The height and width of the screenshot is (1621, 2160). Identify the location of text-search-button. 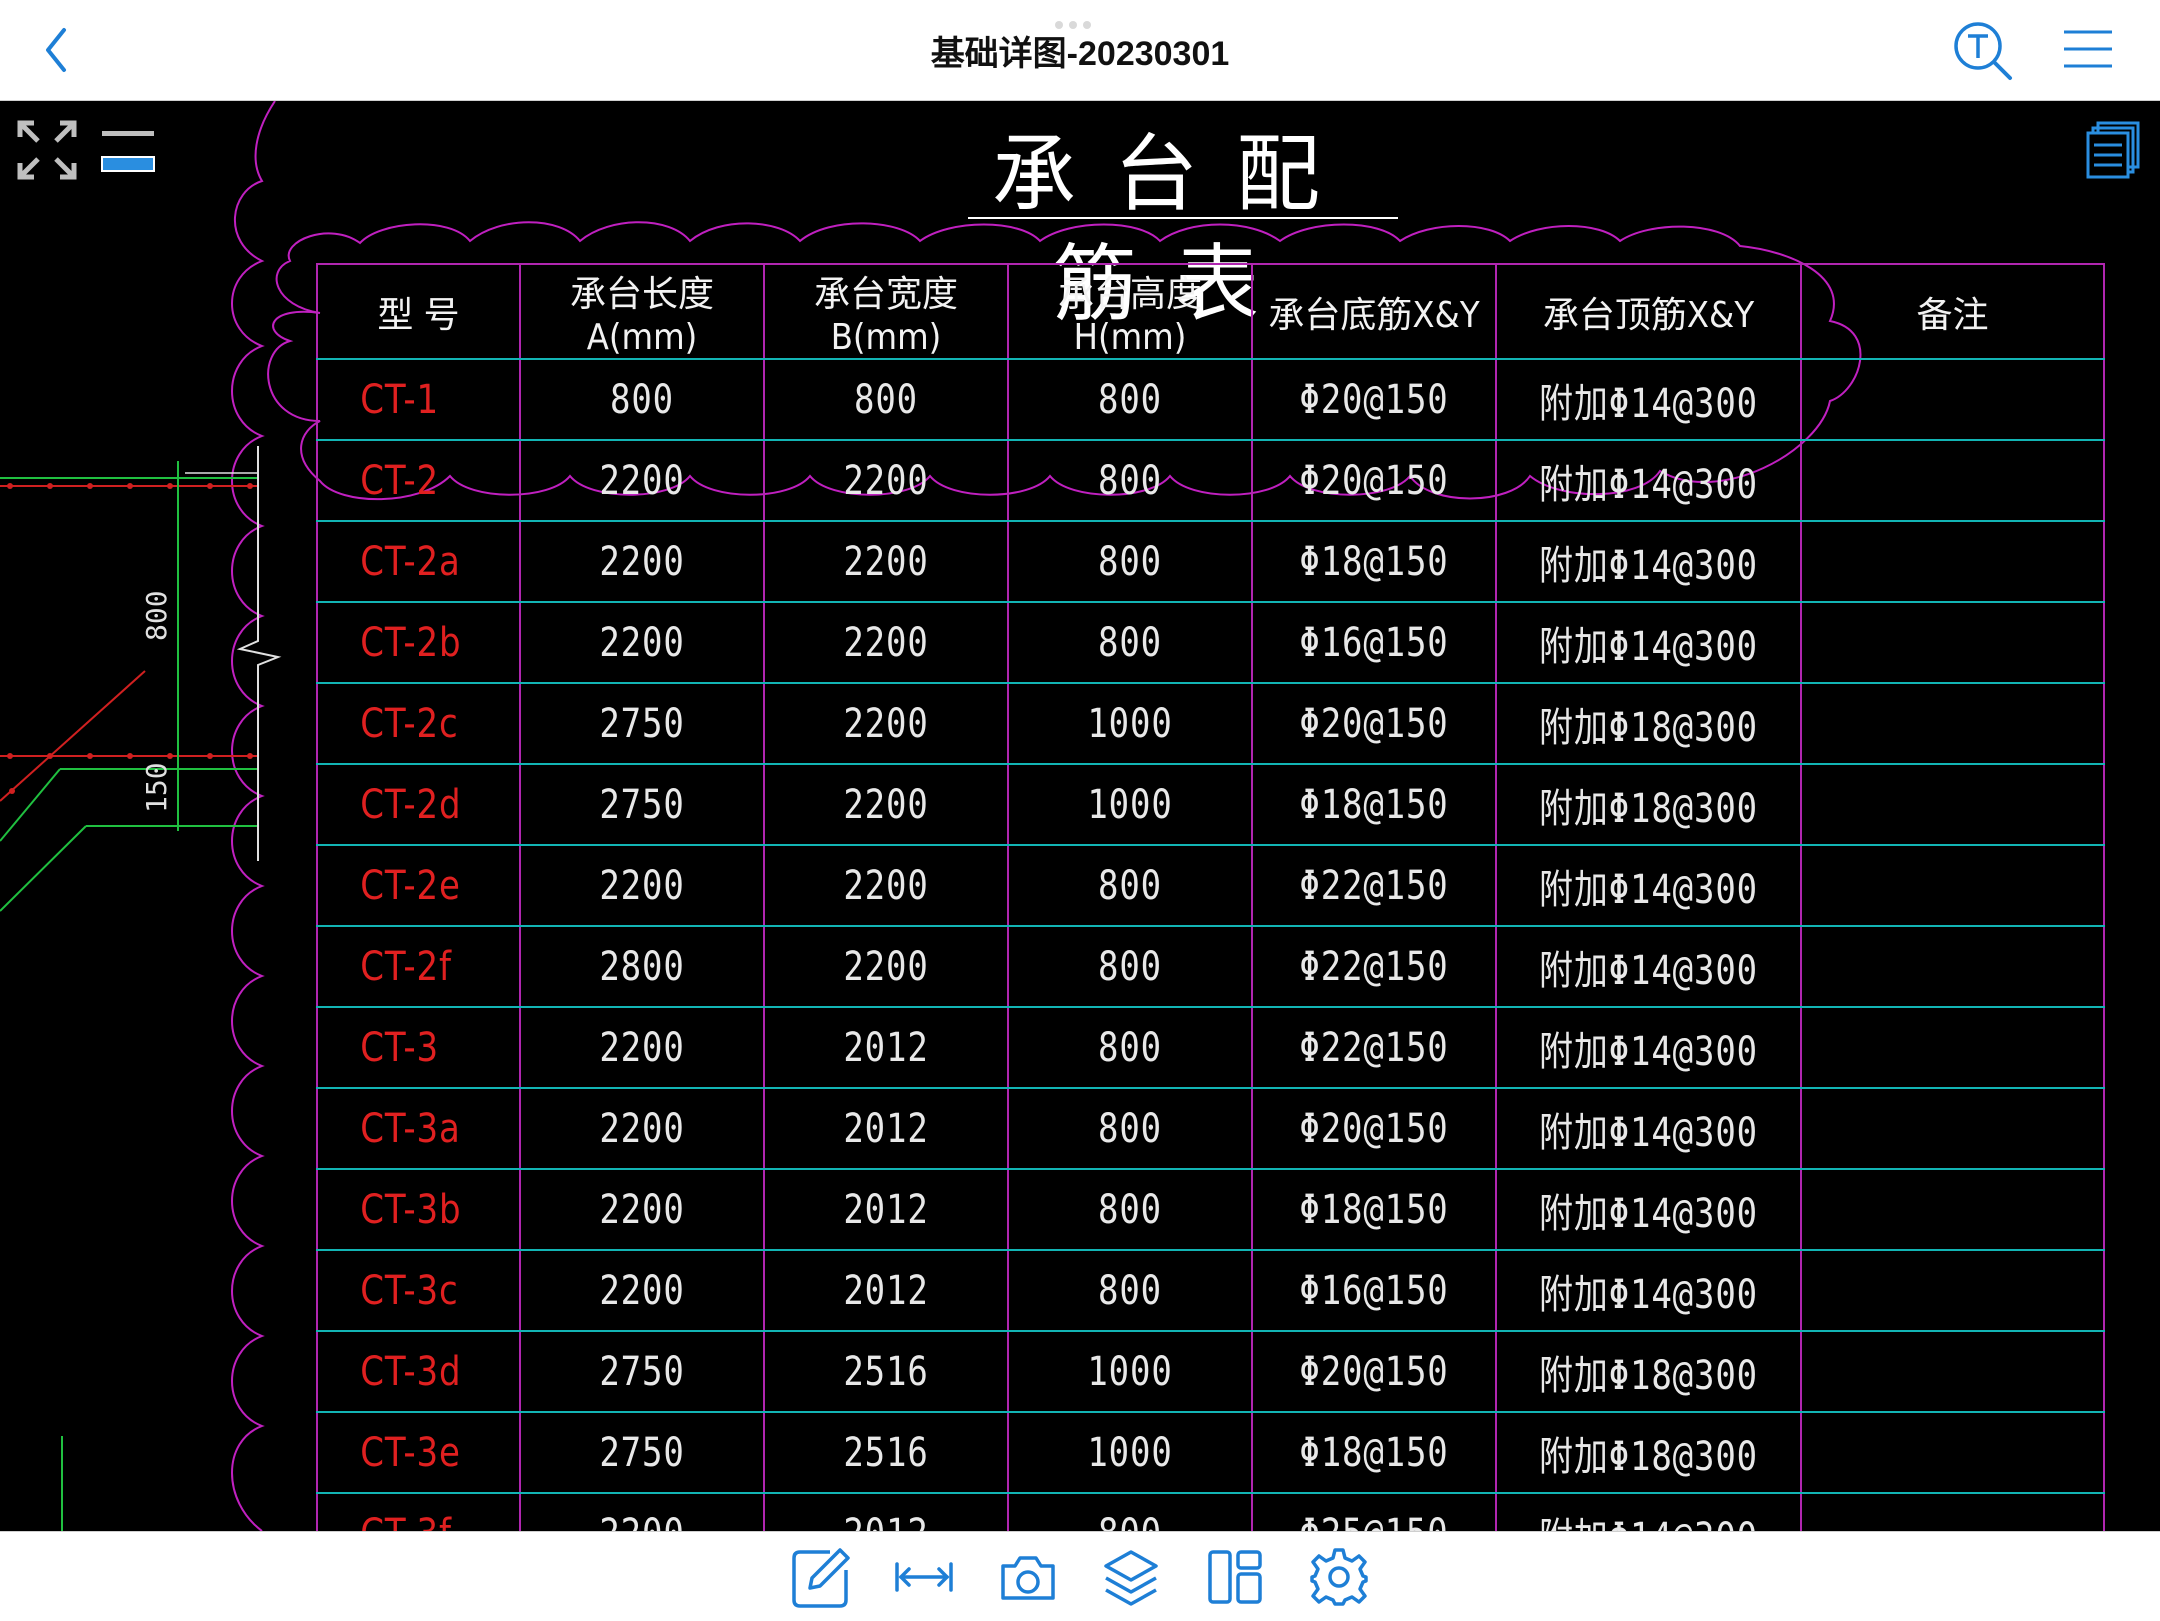
(1983, 51).